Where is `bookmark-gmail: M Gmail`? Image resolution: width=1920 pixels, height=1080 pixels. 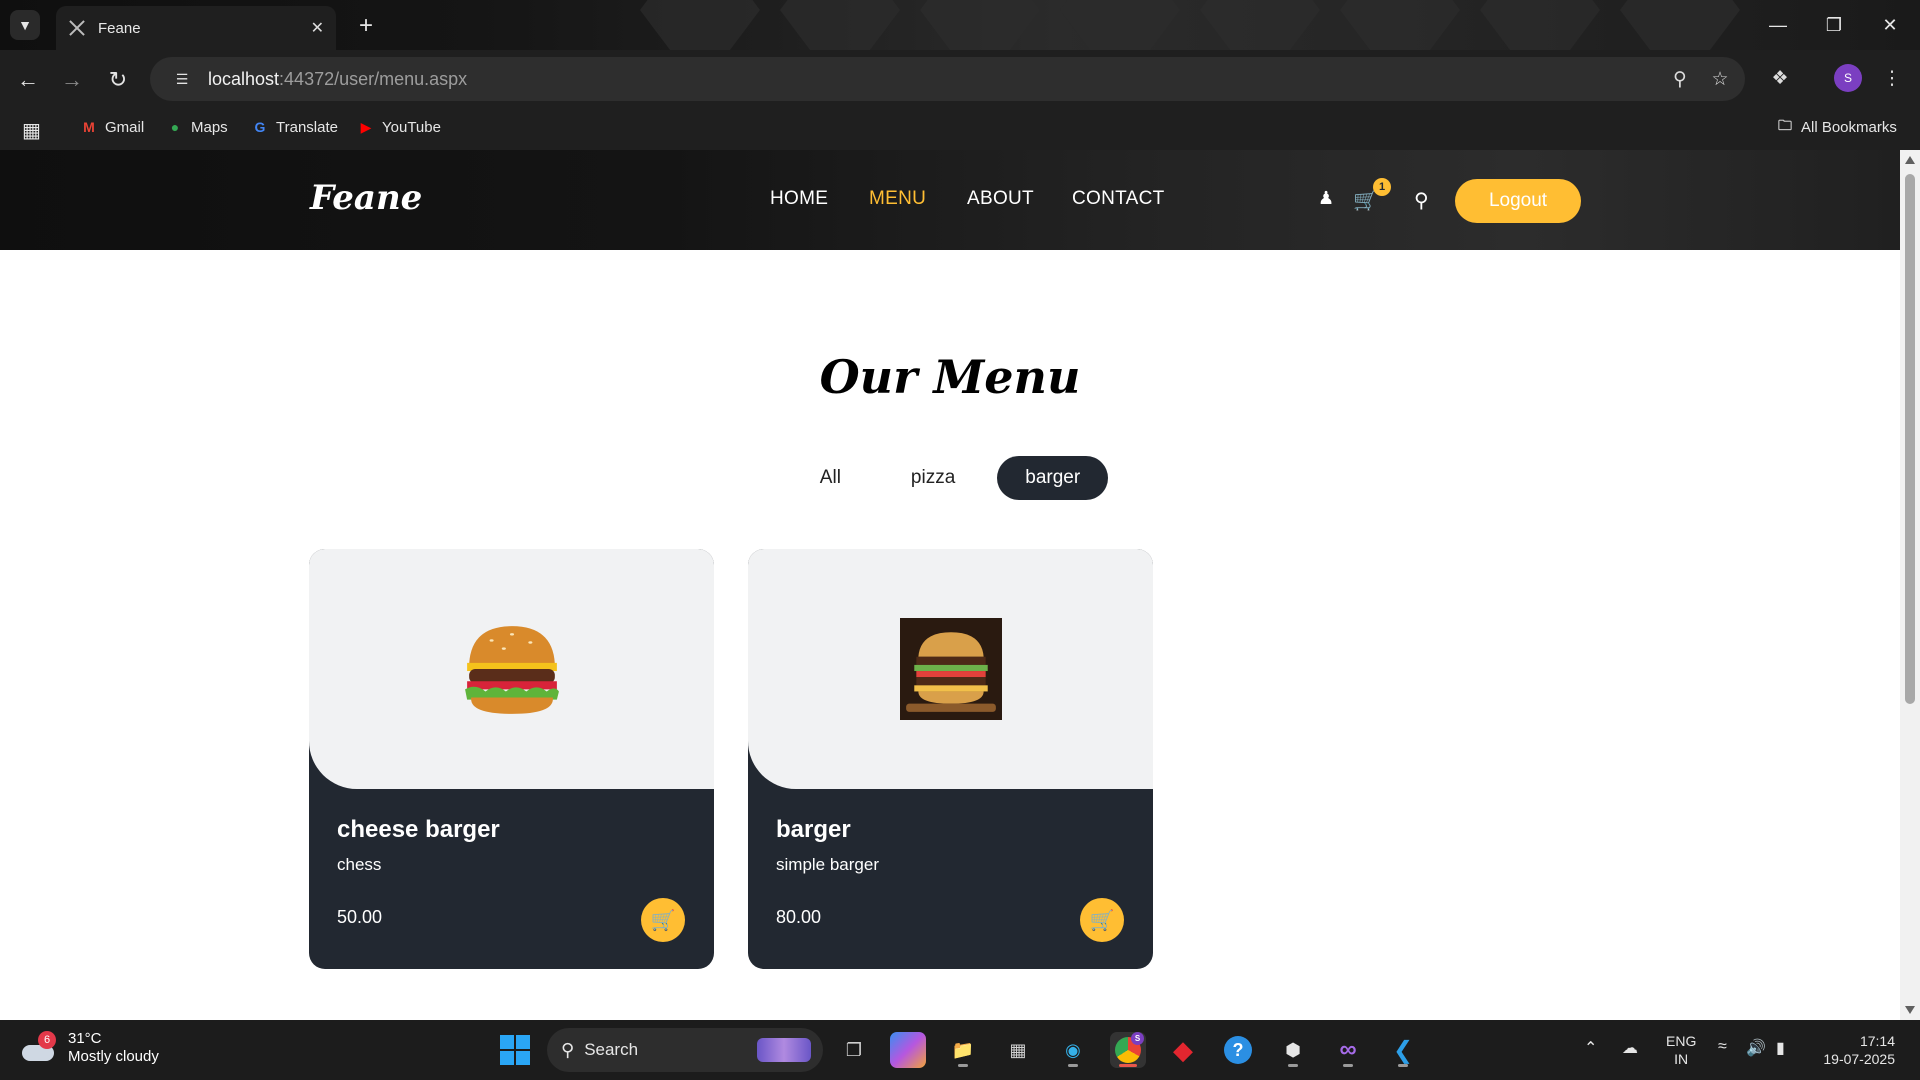 bookmark-gmail: M Gmail is located at coordinates (112, 127).